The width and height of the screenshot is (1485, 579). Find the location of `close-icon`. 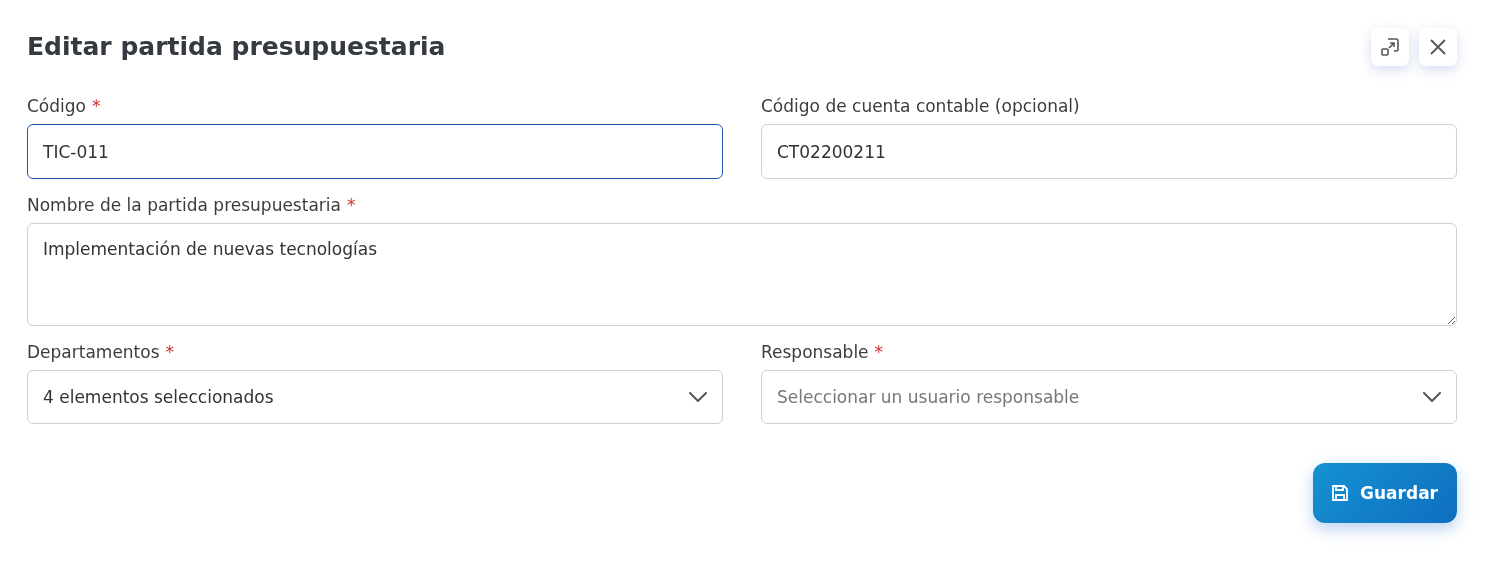

close-icon is located at coordinates (1438, 47).